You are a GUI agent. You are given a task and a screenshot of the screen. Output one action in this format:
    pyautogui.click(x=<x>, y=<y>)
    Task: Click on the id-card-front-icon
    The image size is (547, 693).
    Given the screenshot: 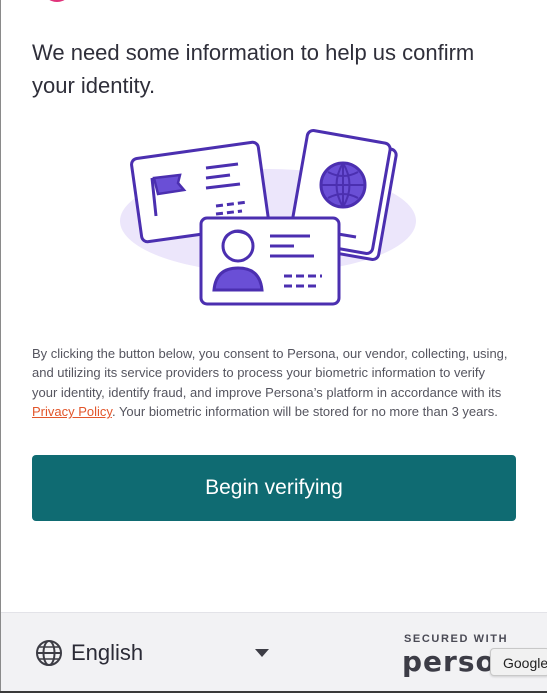 What is the action you would take?
    pyautogui.click(x=270, y=261)
    